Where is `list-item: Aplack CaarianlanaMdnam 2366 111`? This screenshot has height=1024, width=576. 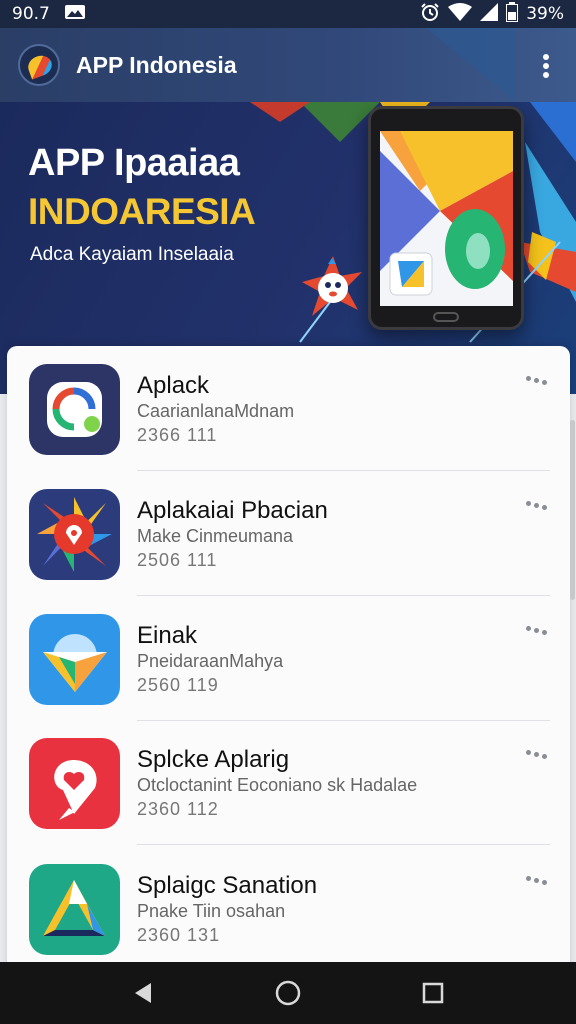
list-item: Aplack CaarianlanaMdnam 2366 111 is located at coordinates (288, 408).